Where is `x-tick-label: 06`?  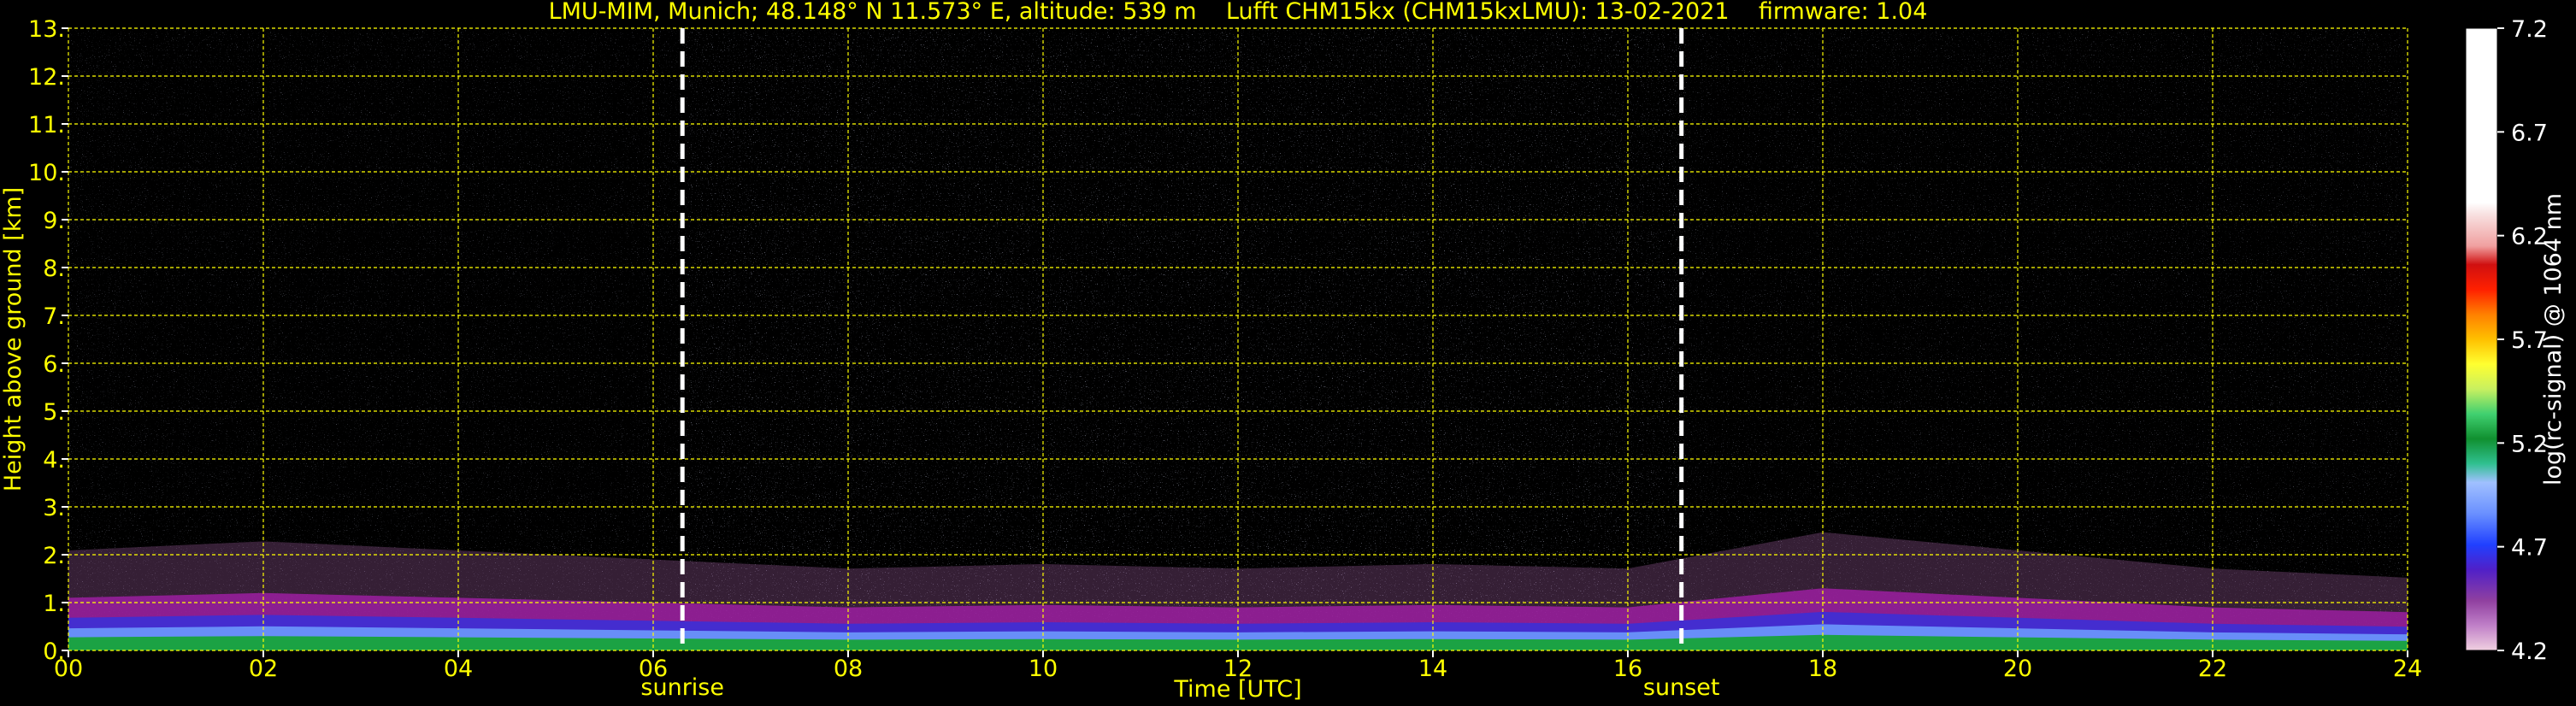 x-tick-label: 06 is located at coordinates (653, 669).